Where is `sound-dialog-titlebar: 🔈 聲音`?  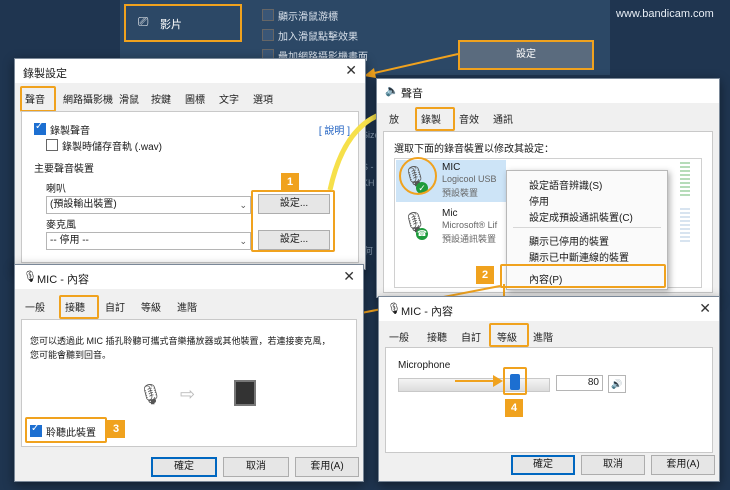 sound-dialog-titlebar: 🔈 聲音 is located at coordinates (548, 91).